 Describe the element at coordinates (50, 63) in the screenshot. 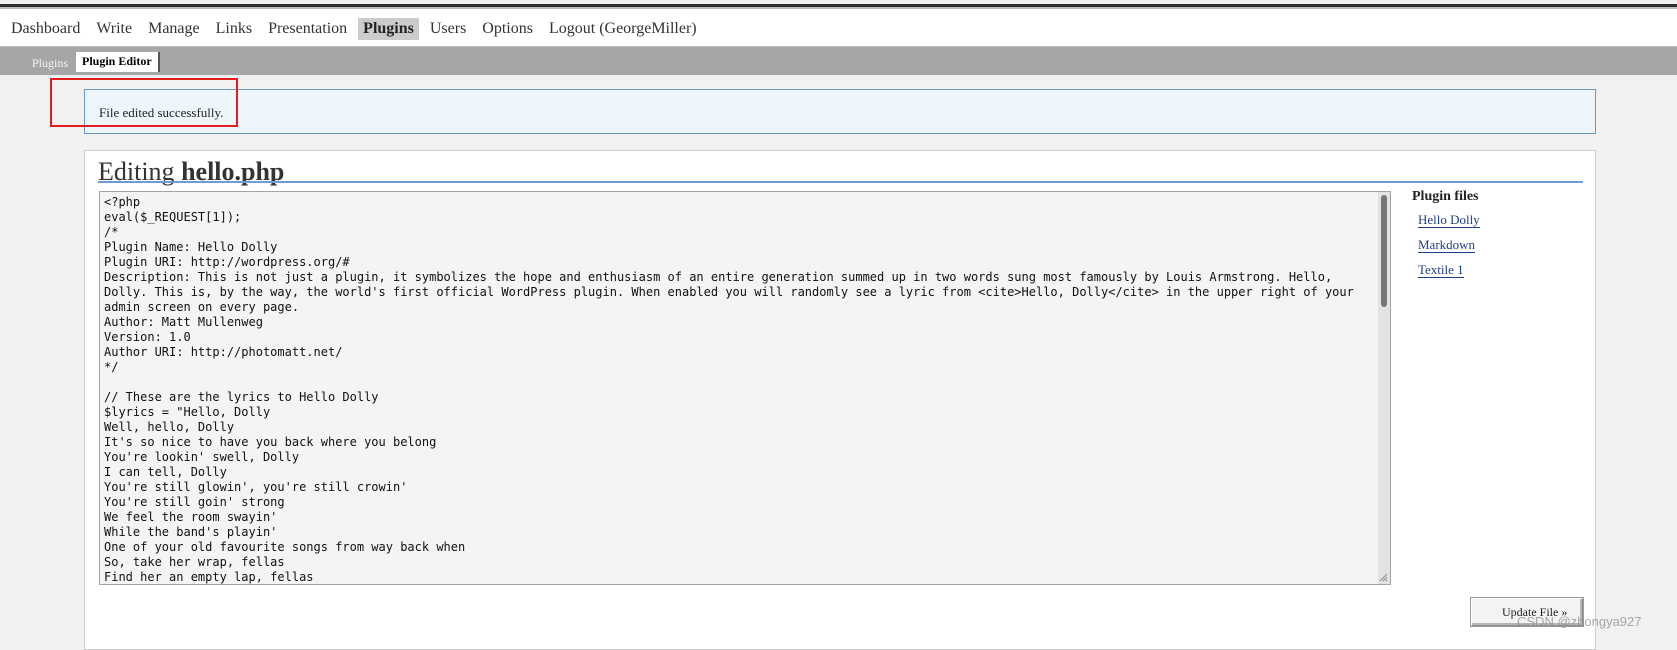

I see `submenu-plugins: Plugins` at that location.